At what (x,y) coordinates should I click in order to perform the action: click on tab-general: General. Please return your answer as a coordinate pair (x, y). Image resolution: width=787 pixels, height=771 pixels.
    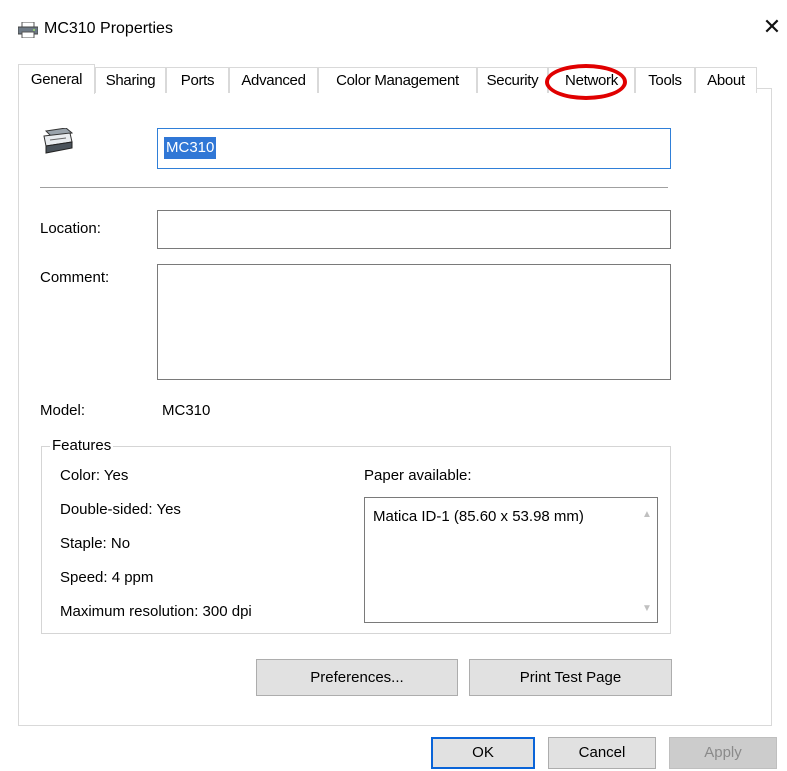
    Looking at the image, I should click on (56, 79).